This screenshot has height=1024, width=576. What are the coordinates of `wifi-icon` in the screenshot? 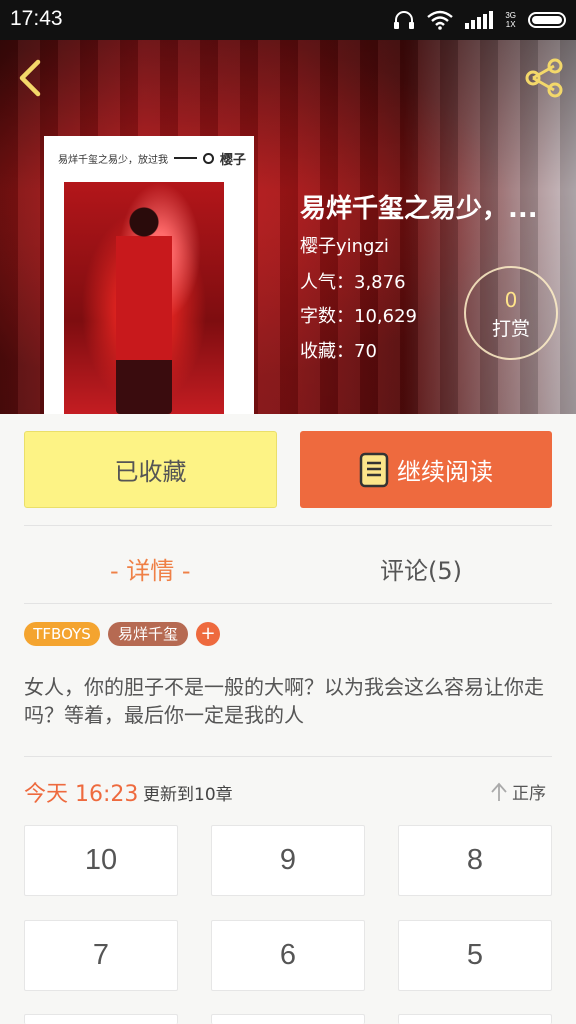 It's located at (440, 20).